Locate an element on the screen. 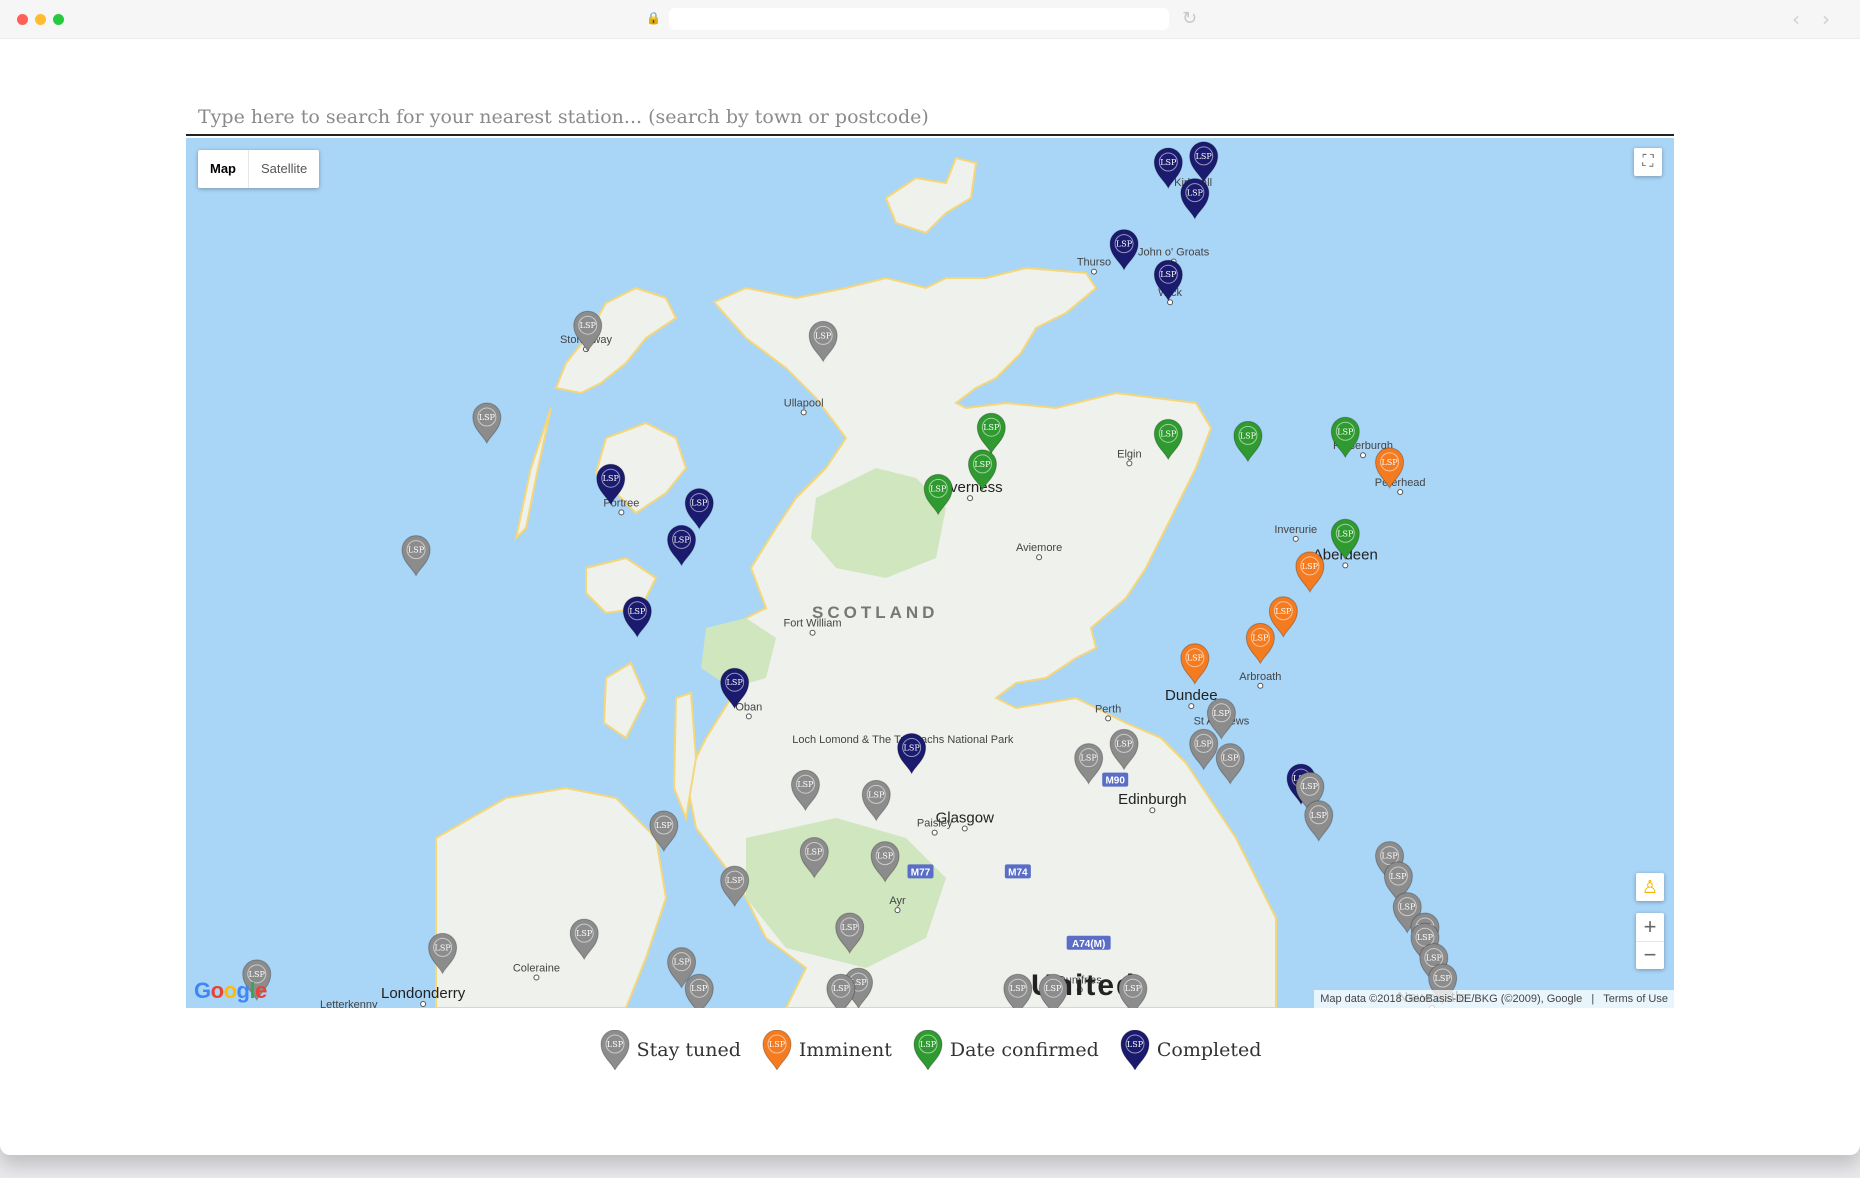  lock-icon: 🔒 is located at coordinates (653, 18).